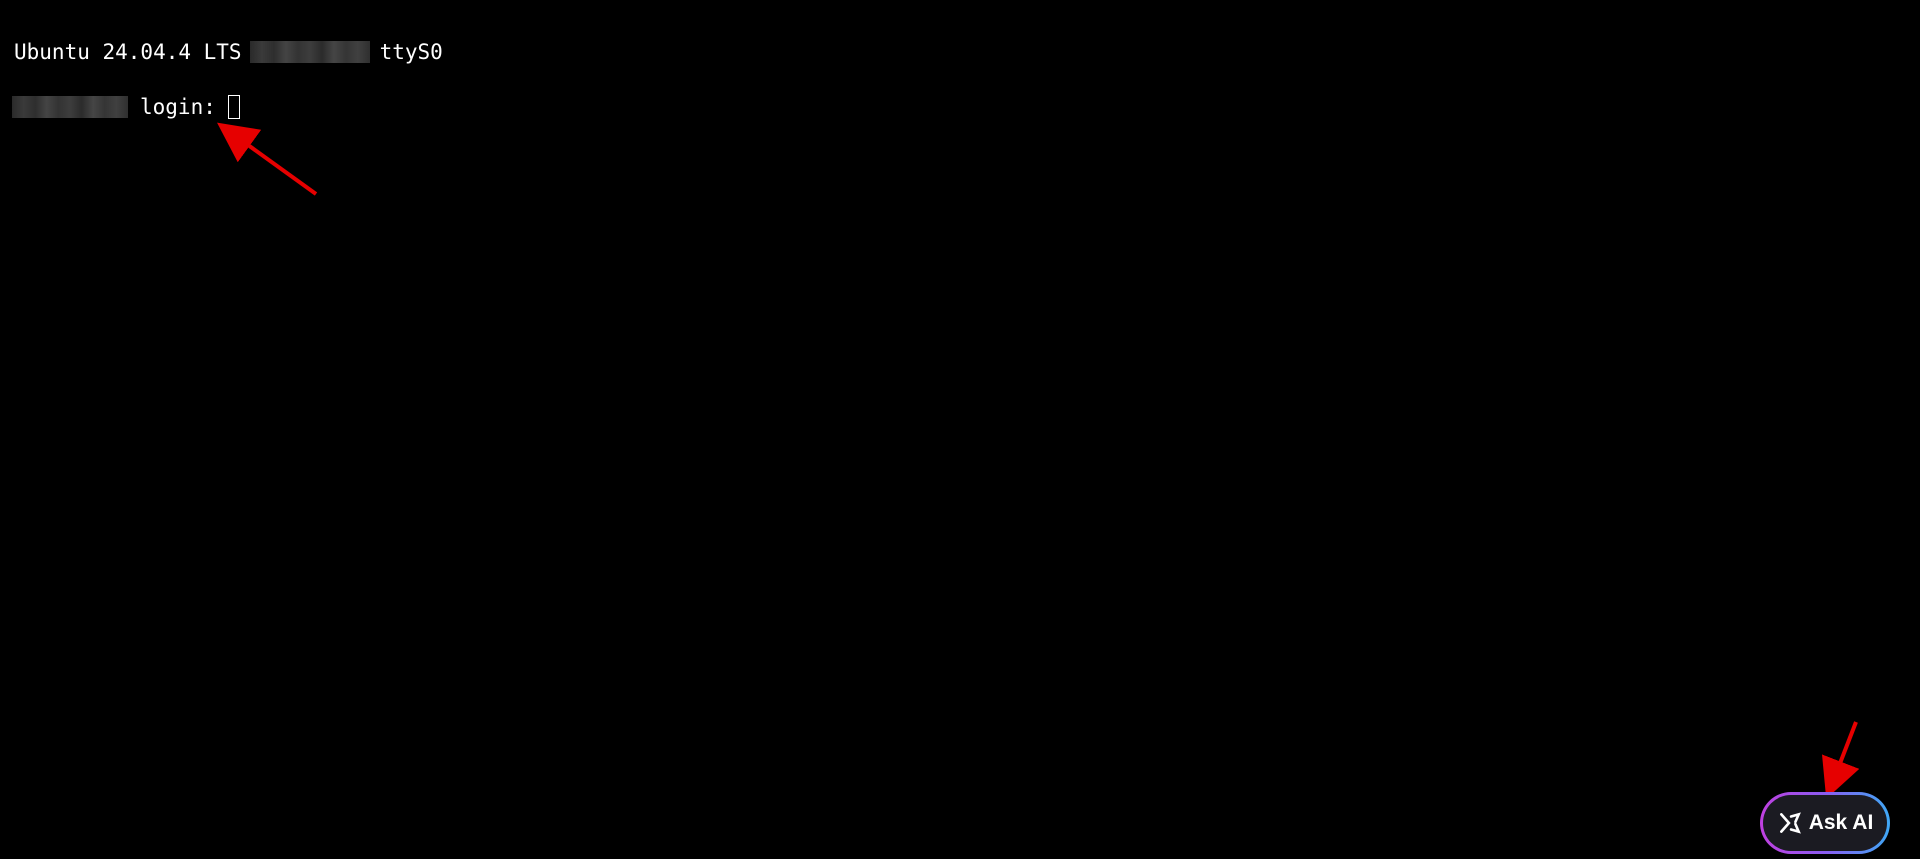 Image resolution: width=1920 pixels, height=859 pixels. I want to click on ask-ai-button: Ask AI, so click(1825, 823).